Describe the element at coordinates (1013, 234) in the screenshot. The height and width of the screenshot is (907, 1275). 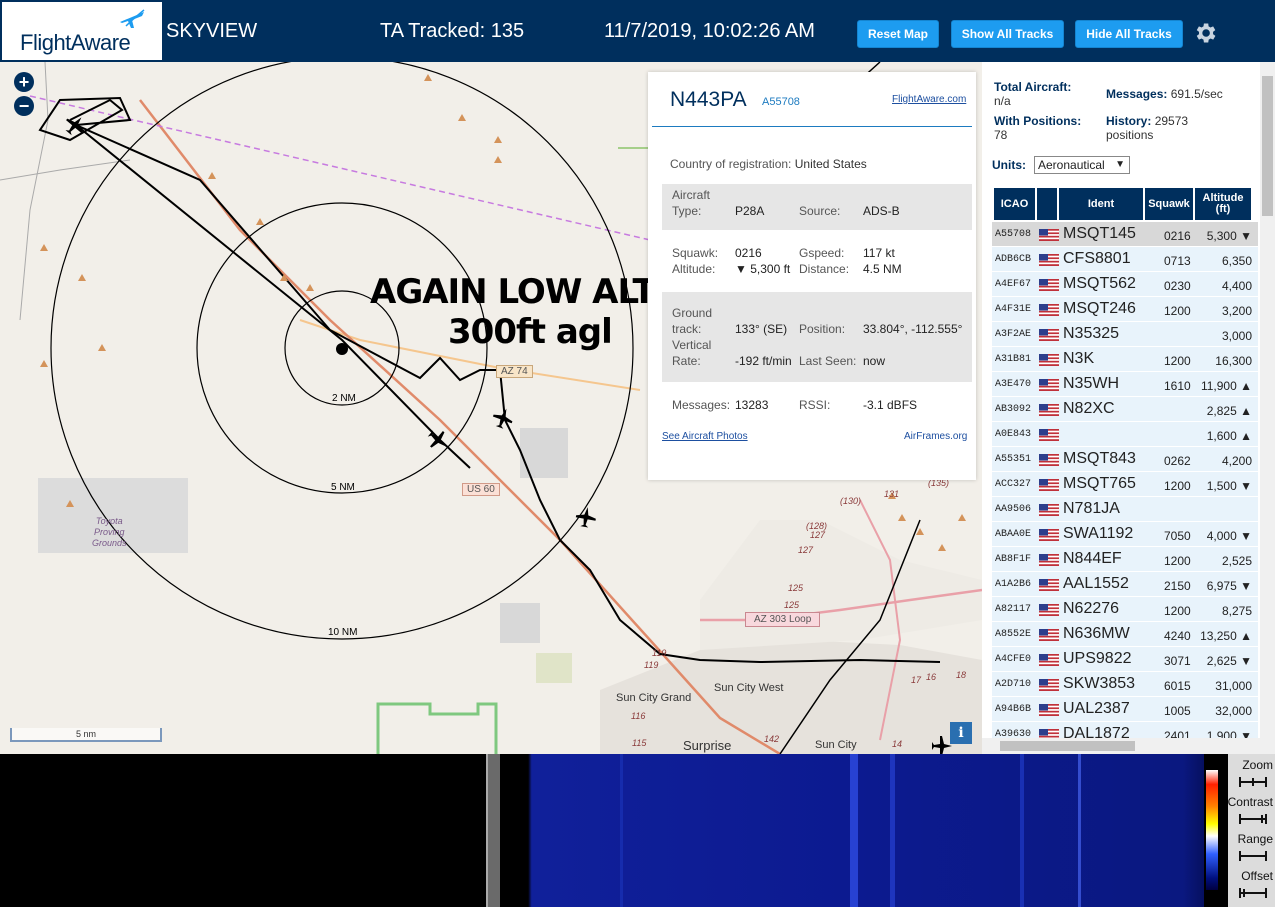
I see `row-icao: A55708` at that location.